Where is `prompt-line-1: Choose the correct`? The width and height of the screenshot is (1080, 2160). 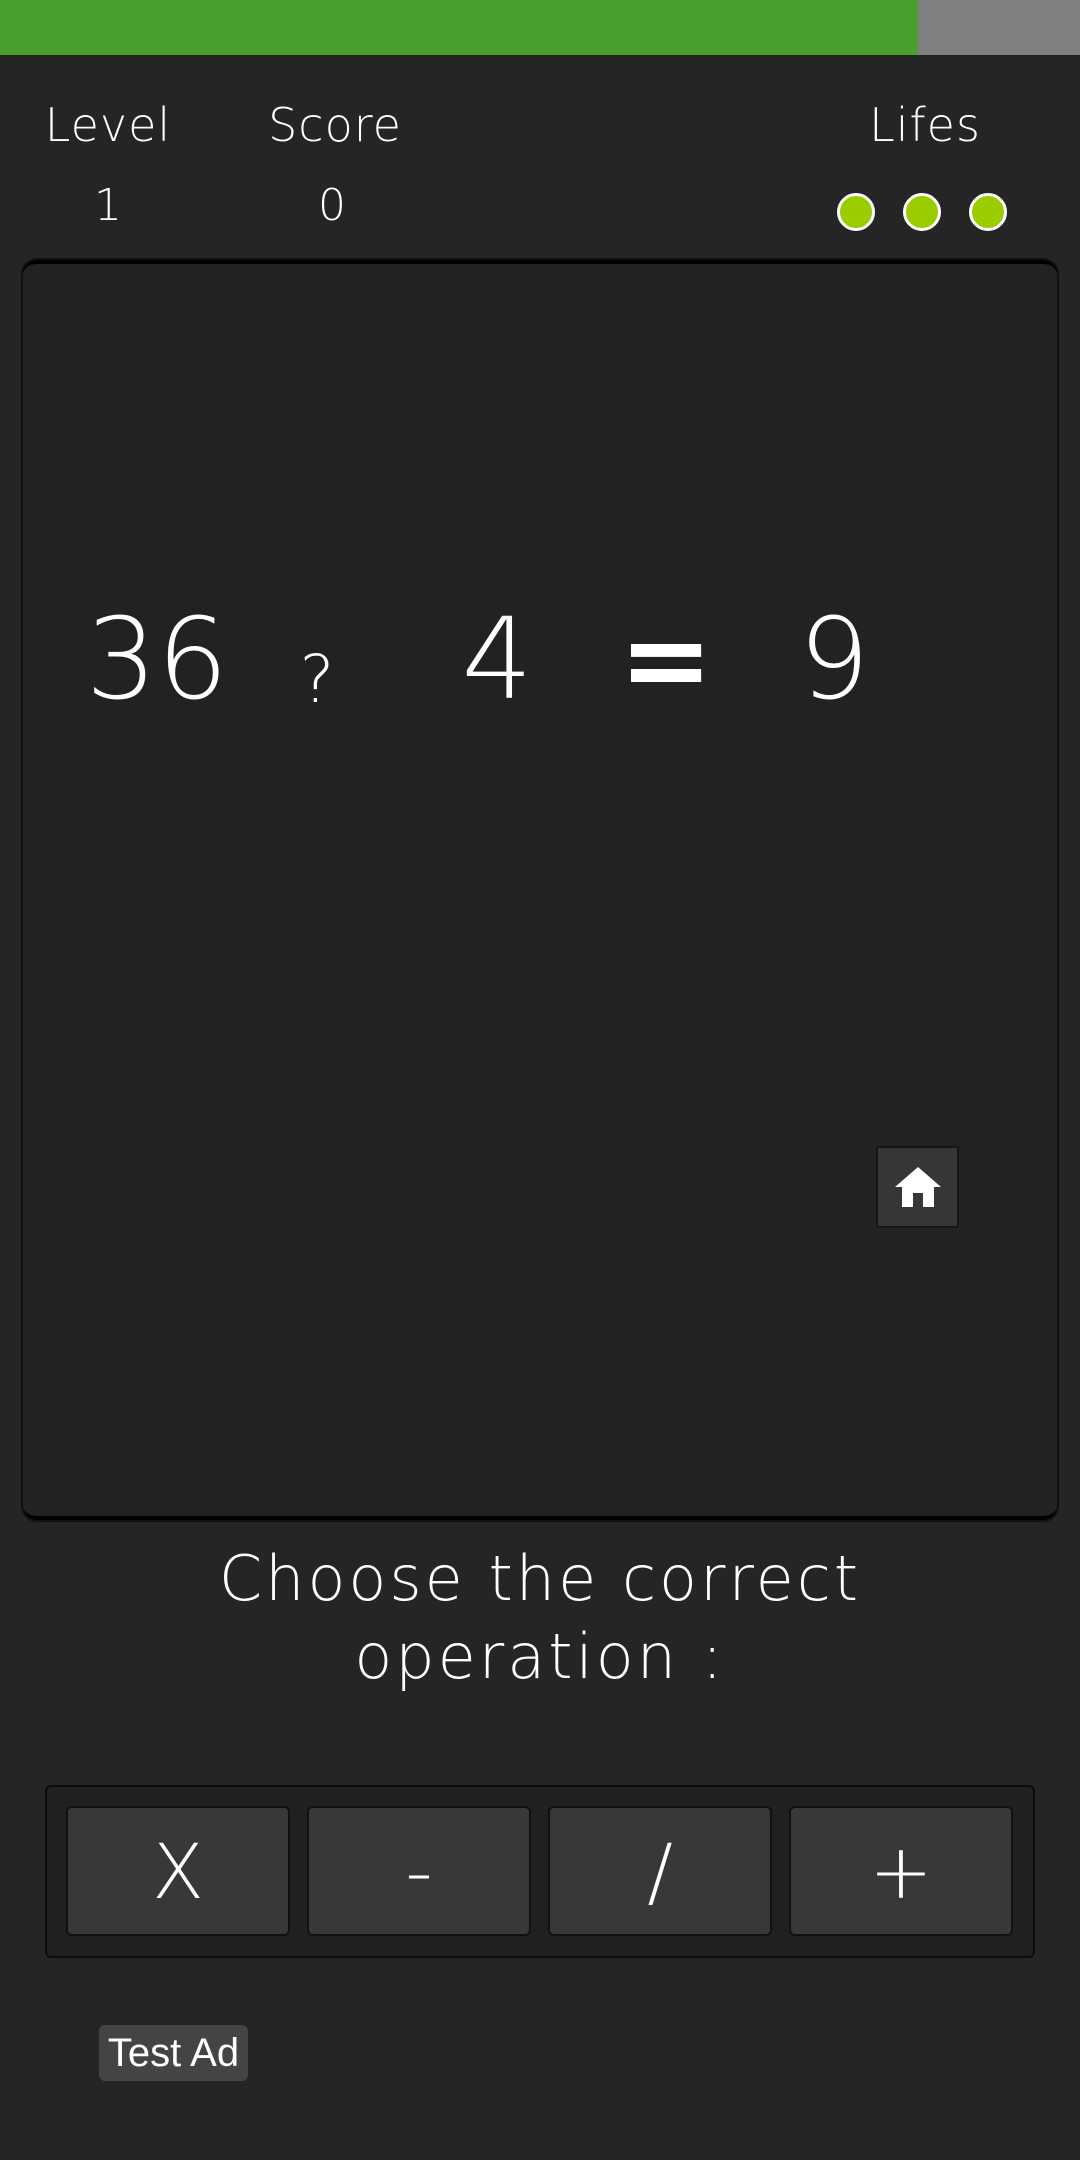 prompt-line-1: Choose the correct is located at coordinates (540, 1578).